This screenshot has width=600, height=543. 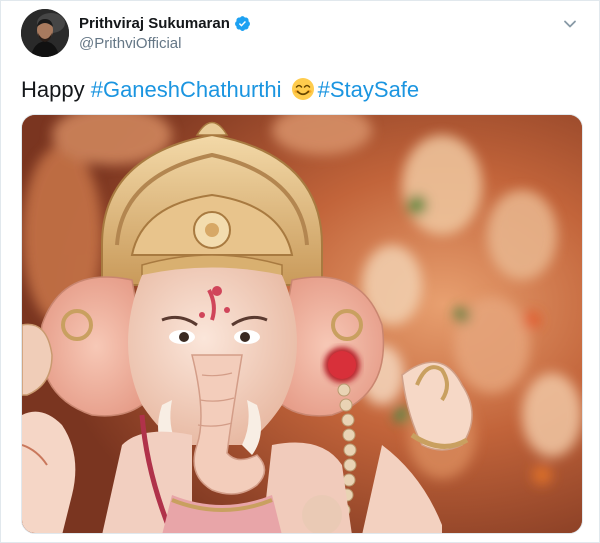 What do you see at coordinates (186, 89) in the screenshot?
I see `hashtag-ganesh-chathurthi: #GaneshChathurthi` at bounding box center [186, 89].